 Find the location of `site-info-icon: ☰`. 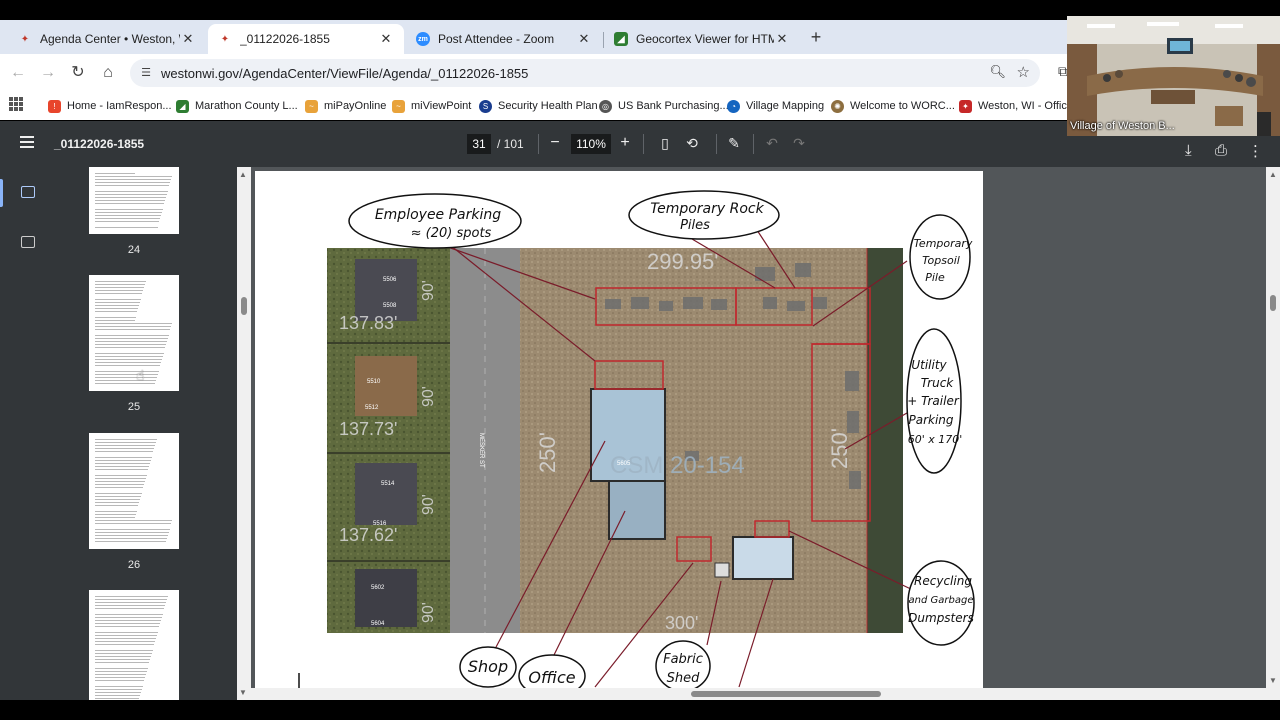

site-info-icon: ☰ is located at coordinates (146, 73).